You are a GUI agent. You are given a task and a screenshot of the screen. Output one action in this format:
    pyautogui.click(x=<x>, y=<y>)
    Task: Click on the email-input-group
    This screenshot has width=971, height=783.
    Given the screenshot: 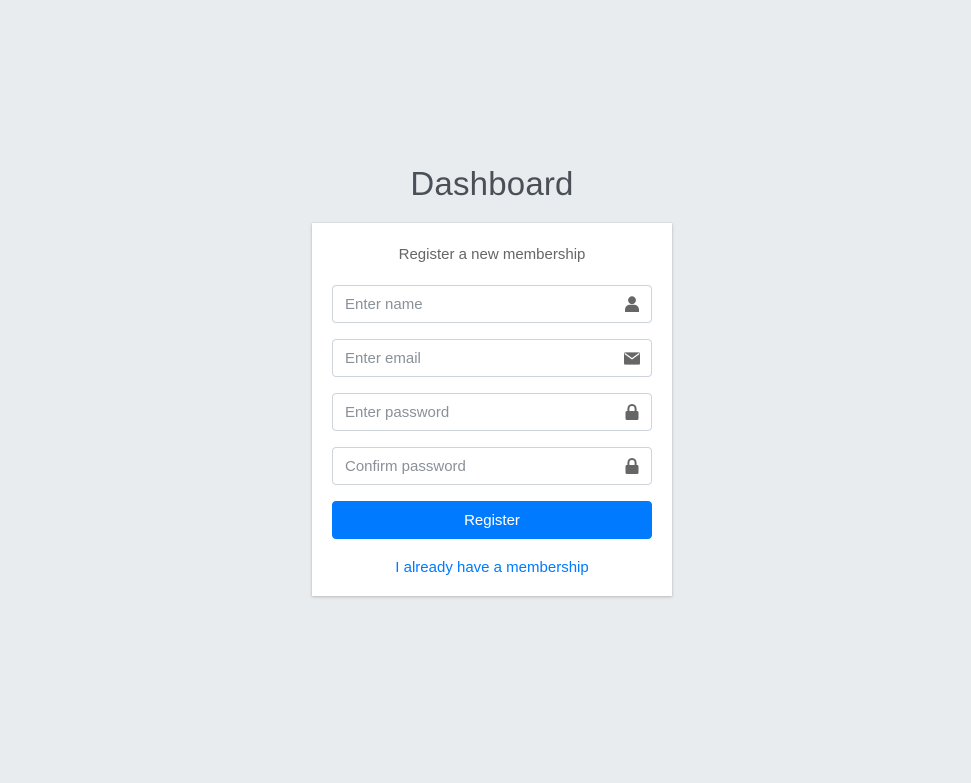 What is the action you would take?
    pyautogui.click(x=492, y=358)
    